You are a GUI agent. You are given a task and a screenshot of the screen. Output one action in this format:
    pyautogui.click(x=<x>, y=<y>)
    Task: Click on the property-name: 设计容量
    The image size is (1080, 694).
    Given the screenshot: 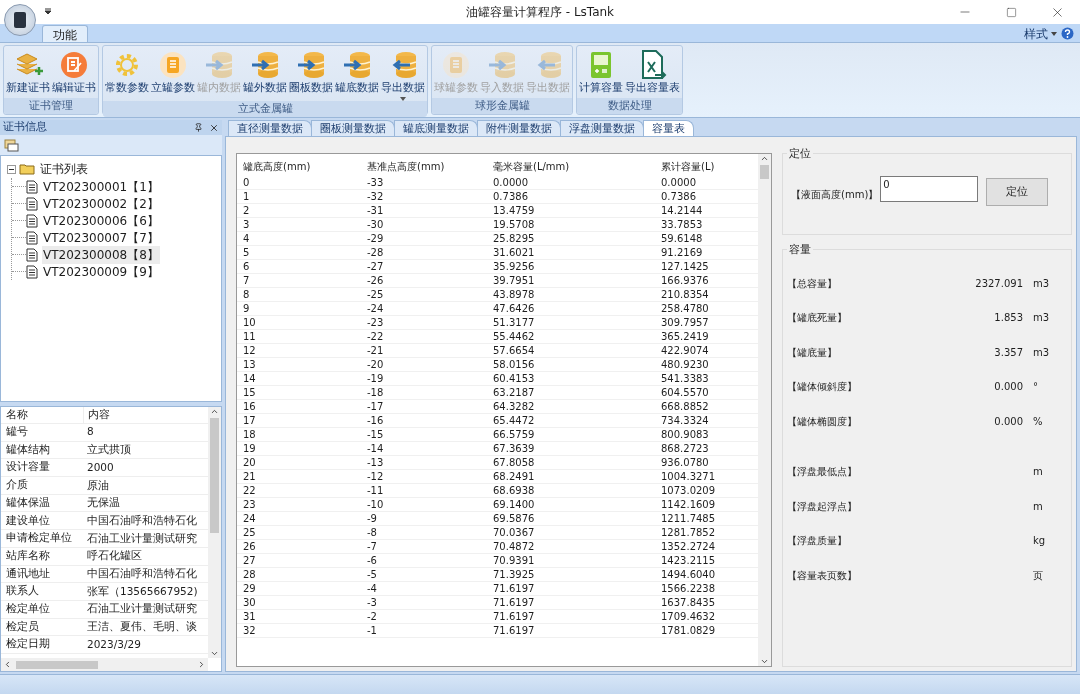 What is the action you would take?
    pyautogui.click(x=28, y=467)
    